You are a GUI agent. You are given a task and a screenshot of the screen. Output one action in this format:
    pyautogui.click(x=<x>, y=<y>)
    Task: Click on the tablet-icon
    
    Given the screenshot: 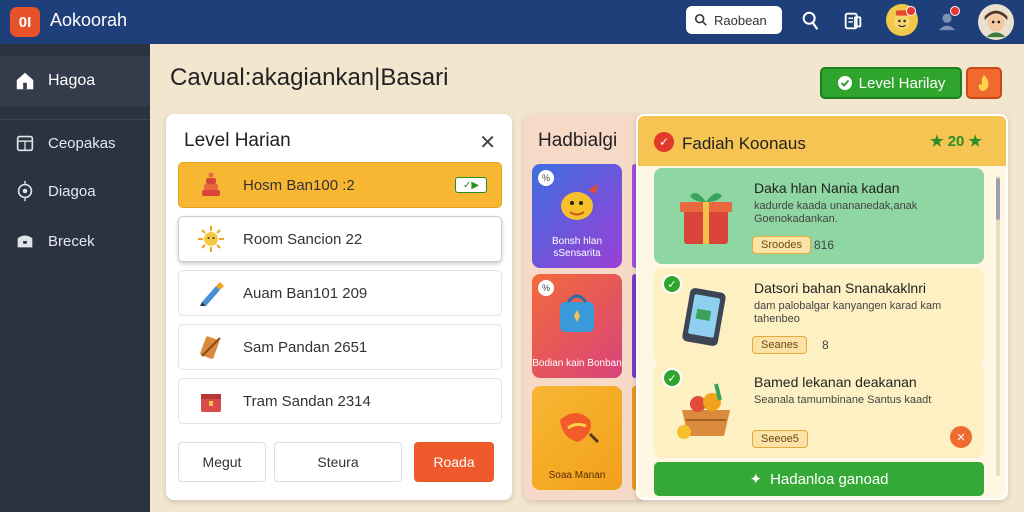 What is the action you would take?
    pyautogui.click(x=704, y=317)
    